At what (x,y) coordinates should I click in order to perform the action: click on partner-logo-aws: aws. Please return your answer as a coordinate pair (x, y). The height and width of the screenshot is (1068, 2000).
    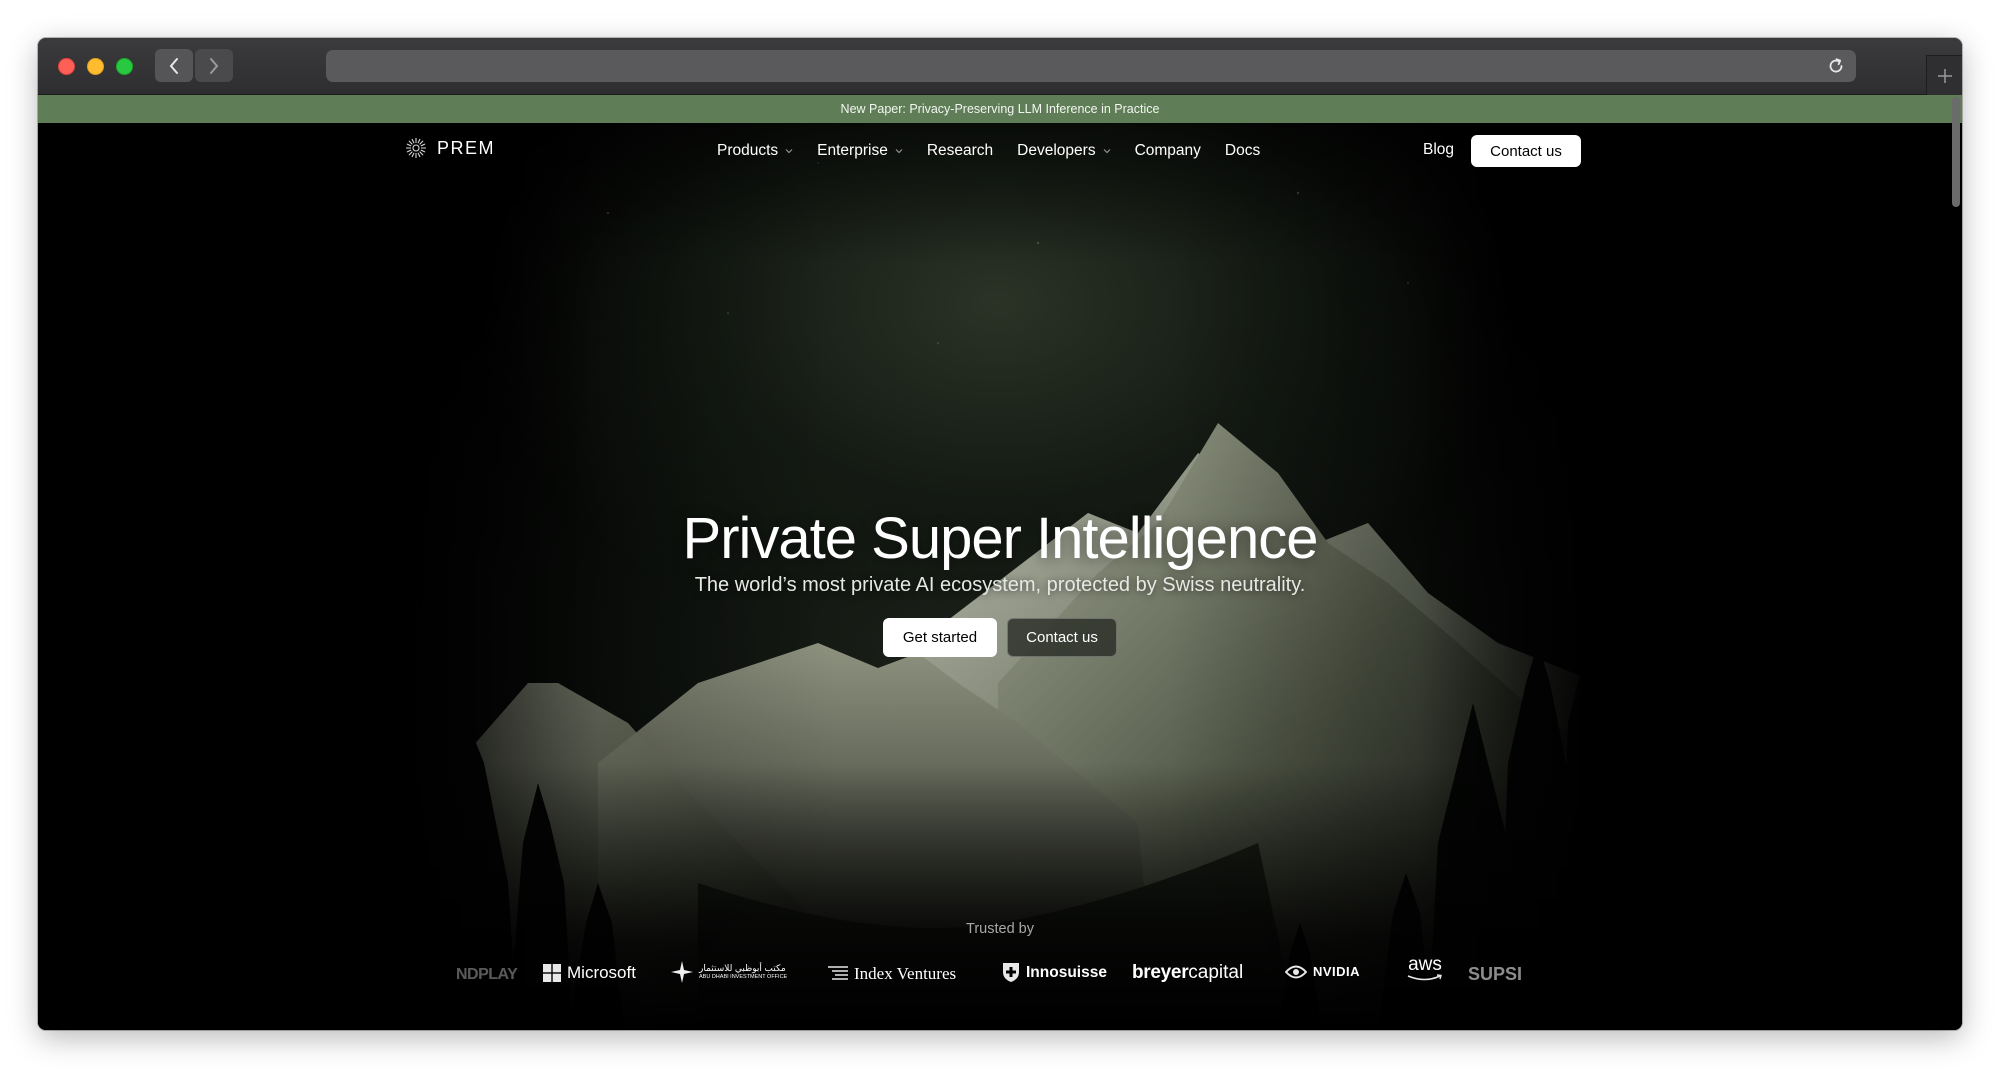
    Looking at the image, I should click on (1425, 968).